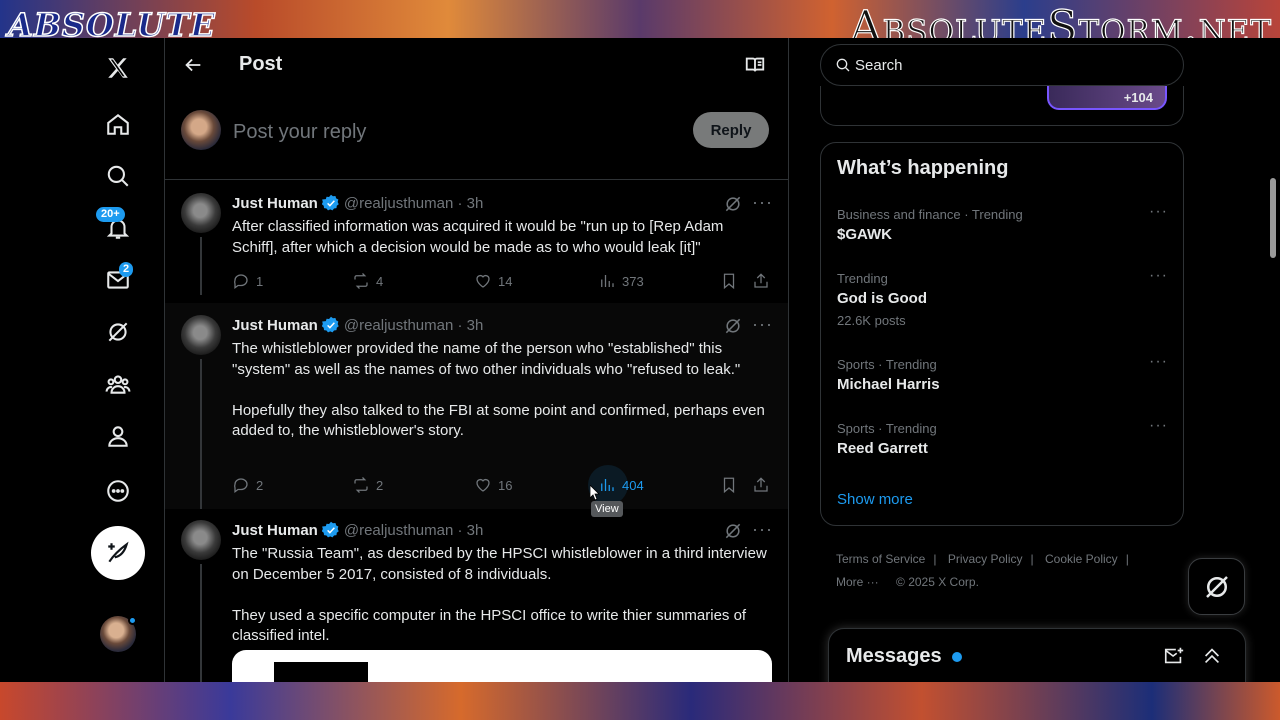 The height and width of the screenshot is (720, 1280). What do you see at coordinates (118, 491) in the screenshot?
I see `more-options-icon` at bounding box center [118, 491].